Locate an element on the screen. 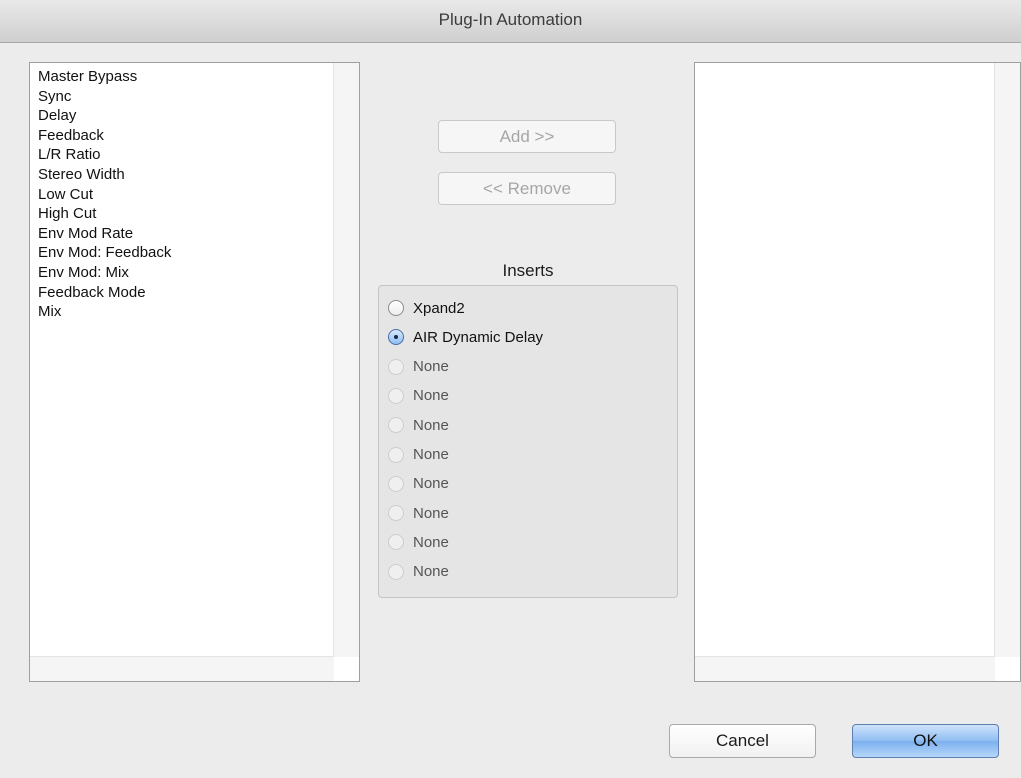 The image size is (1021, 778). cancel-button: Cancel is located at coordinates (742, 741).